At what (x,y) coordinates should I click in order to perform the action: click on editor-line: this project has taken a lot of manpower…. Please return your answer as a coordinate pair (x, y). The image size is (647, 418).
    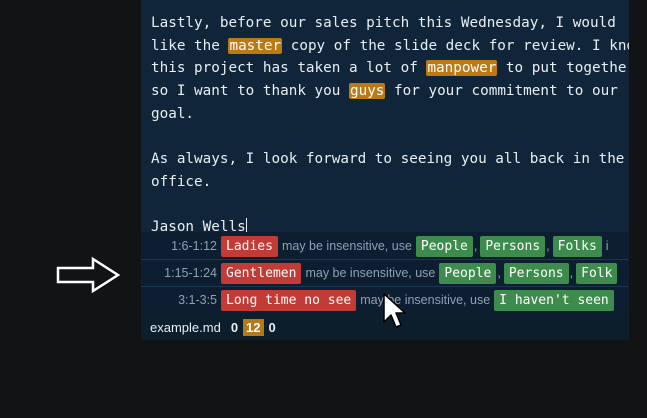
    Looking at the image, I should click on (390, 68).